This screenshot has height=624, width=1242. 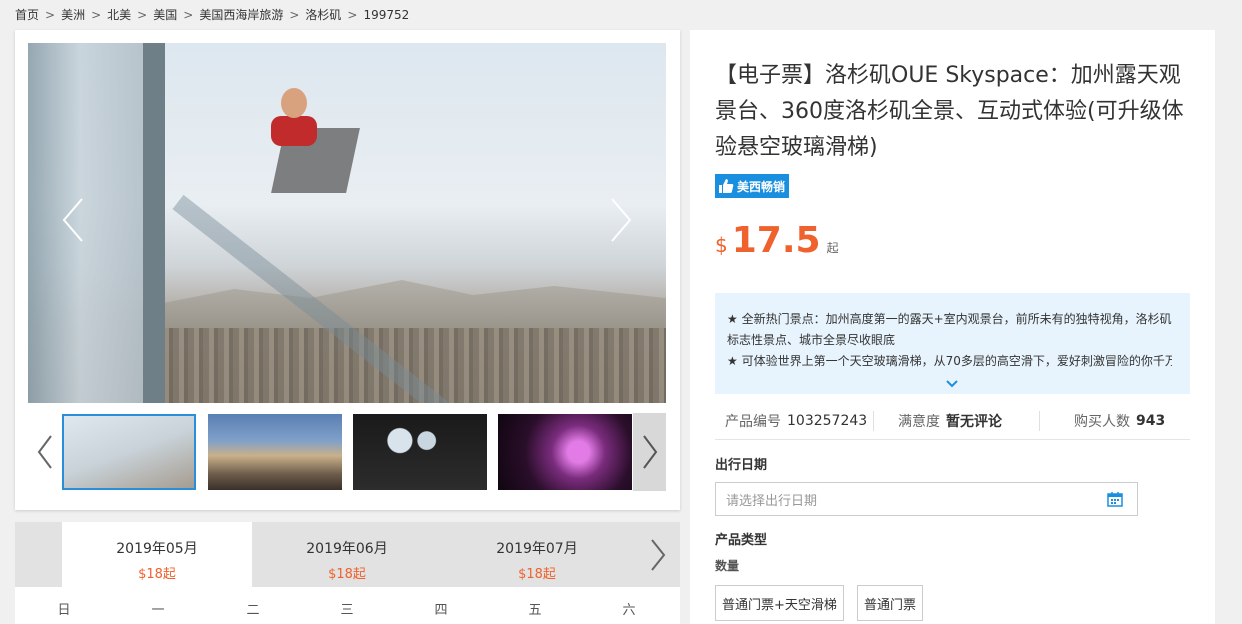 I want to click on month-tab-1: 2019年05月 $18起, so click(x=157, y=554).